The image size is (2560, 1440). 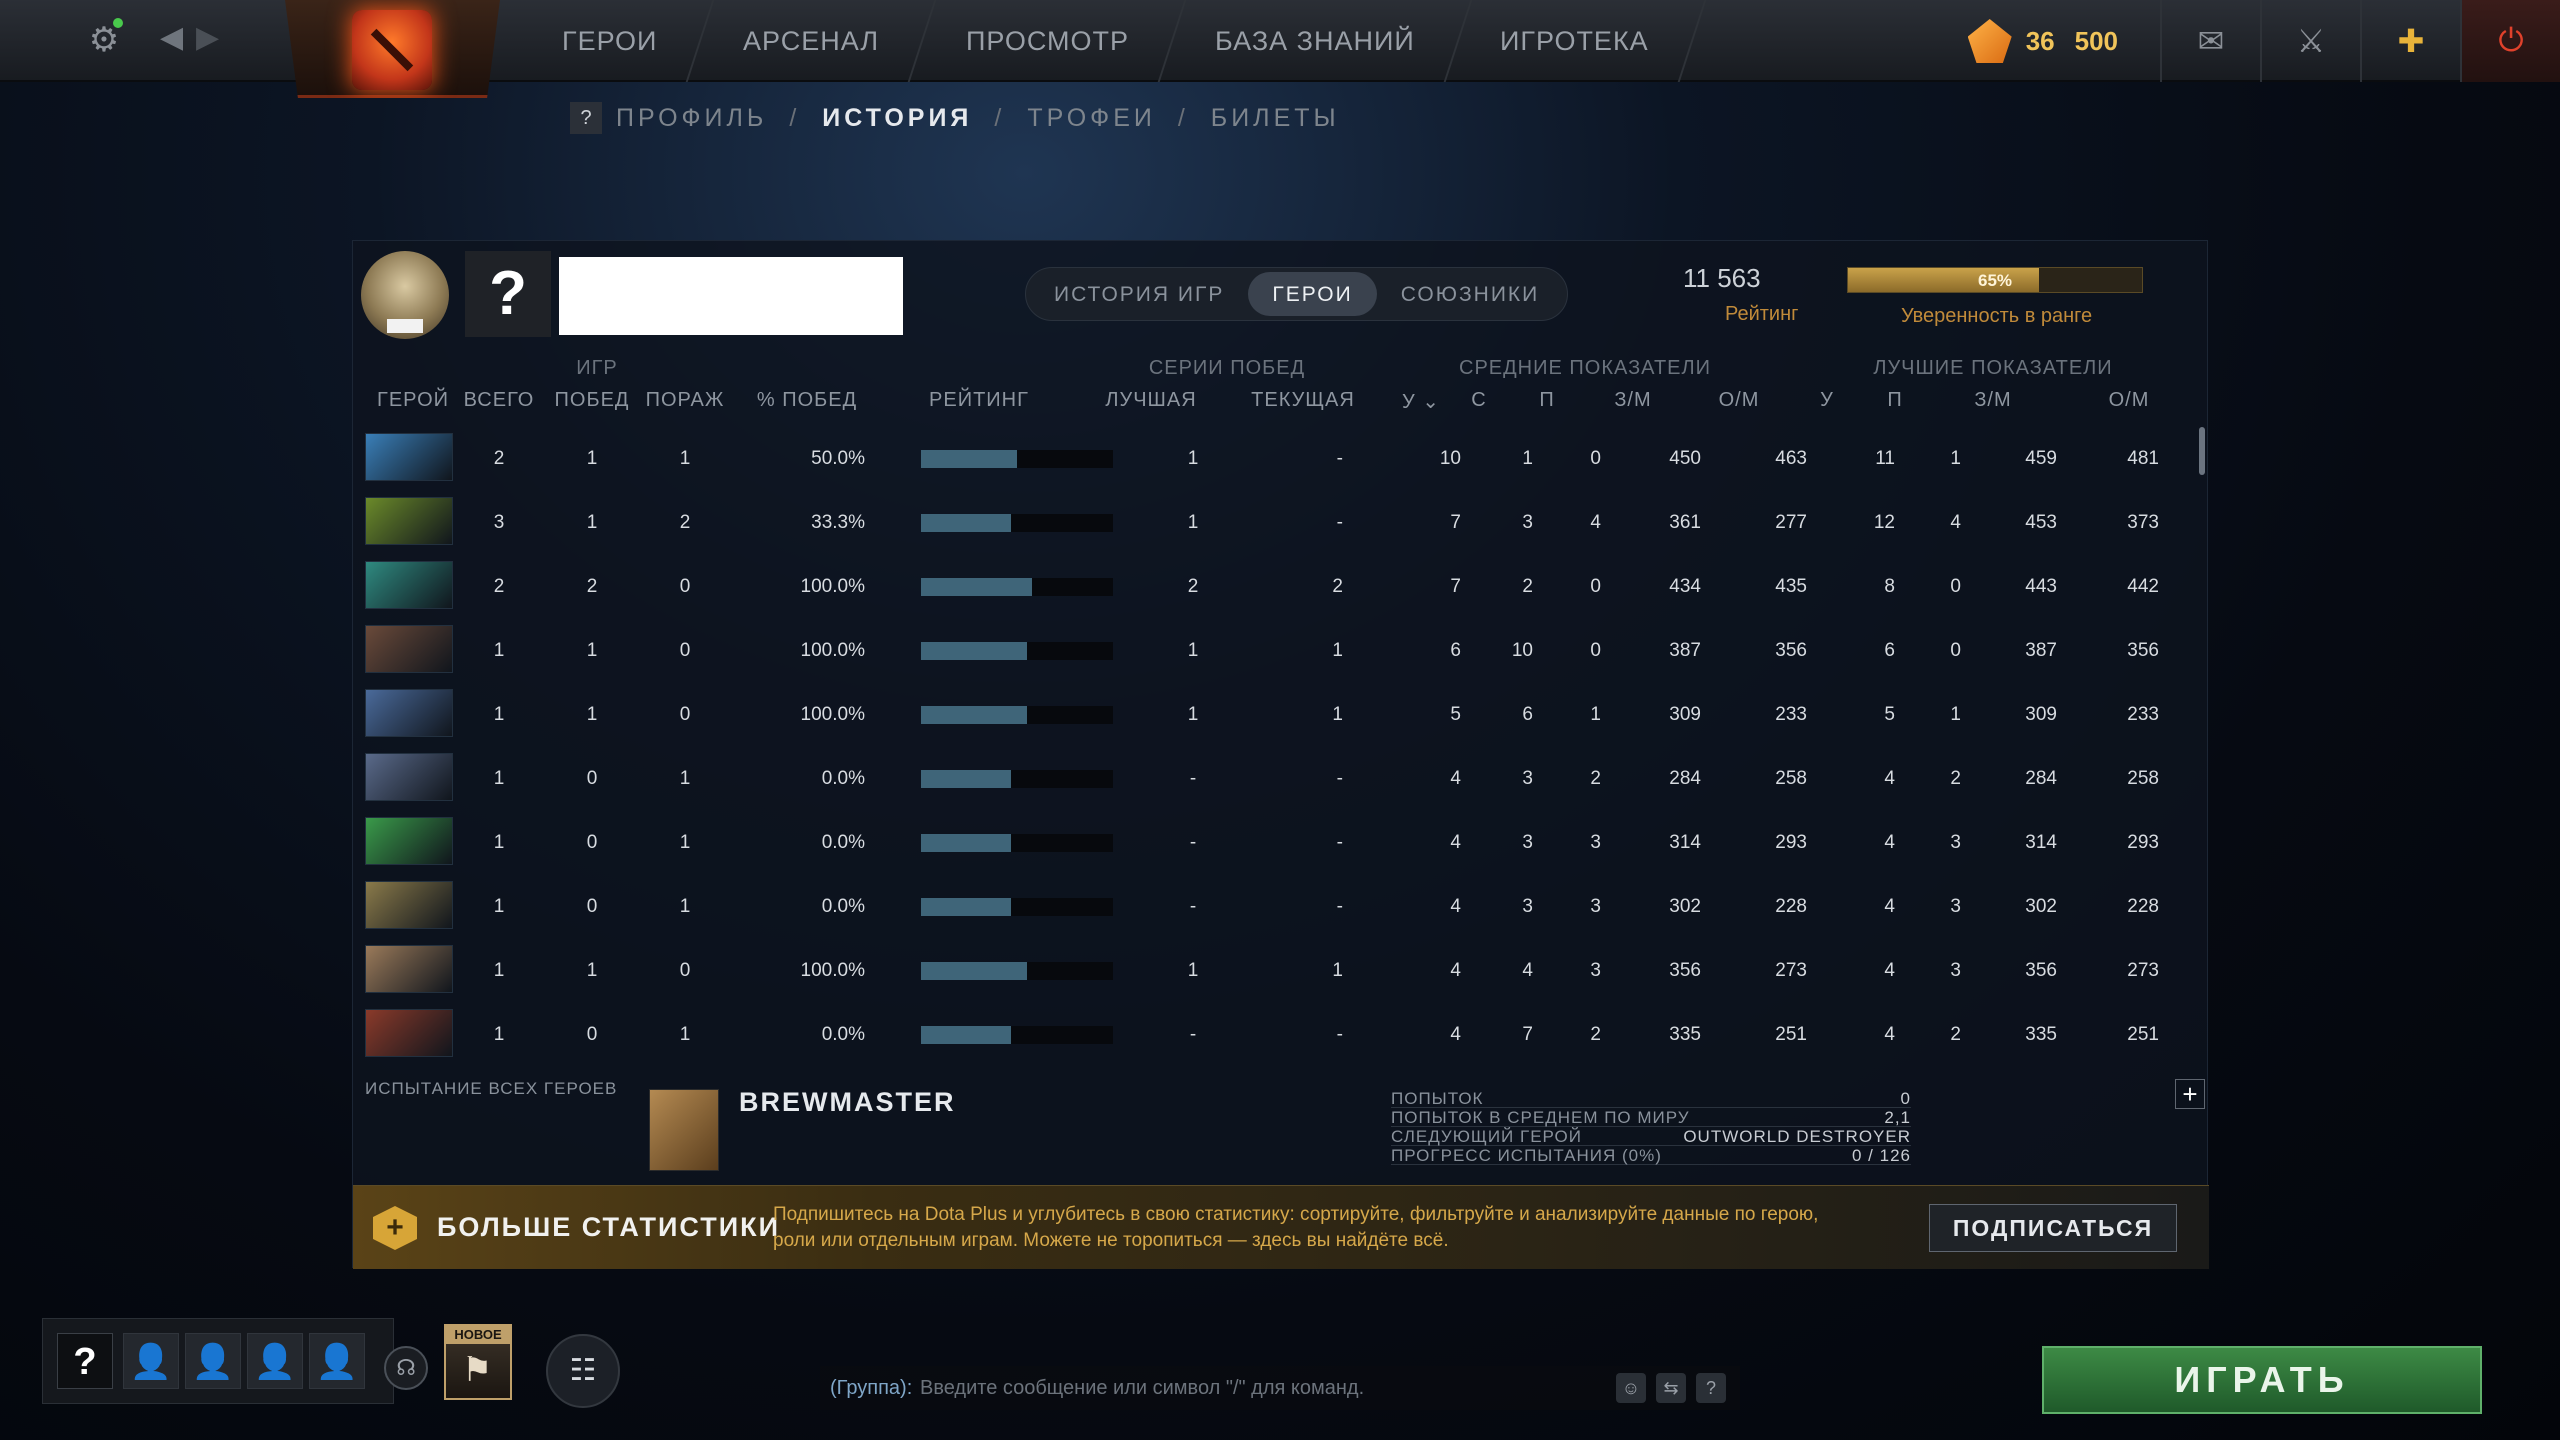 What do you see at coordinates (2510, 41) in the screenshot?
I see `power-icon: ⏻` at bounding box center [2510, 41].